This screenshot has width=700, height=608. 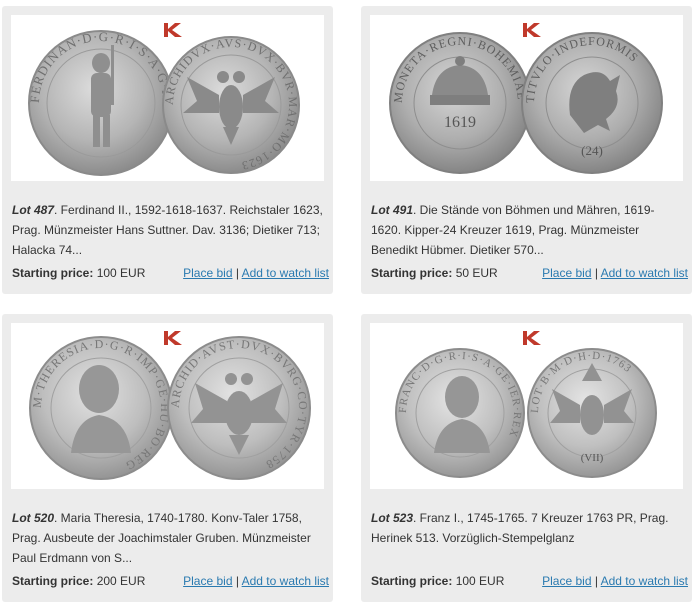 I want to click on price-value: 50 EUR, so click(x=475, y=273).